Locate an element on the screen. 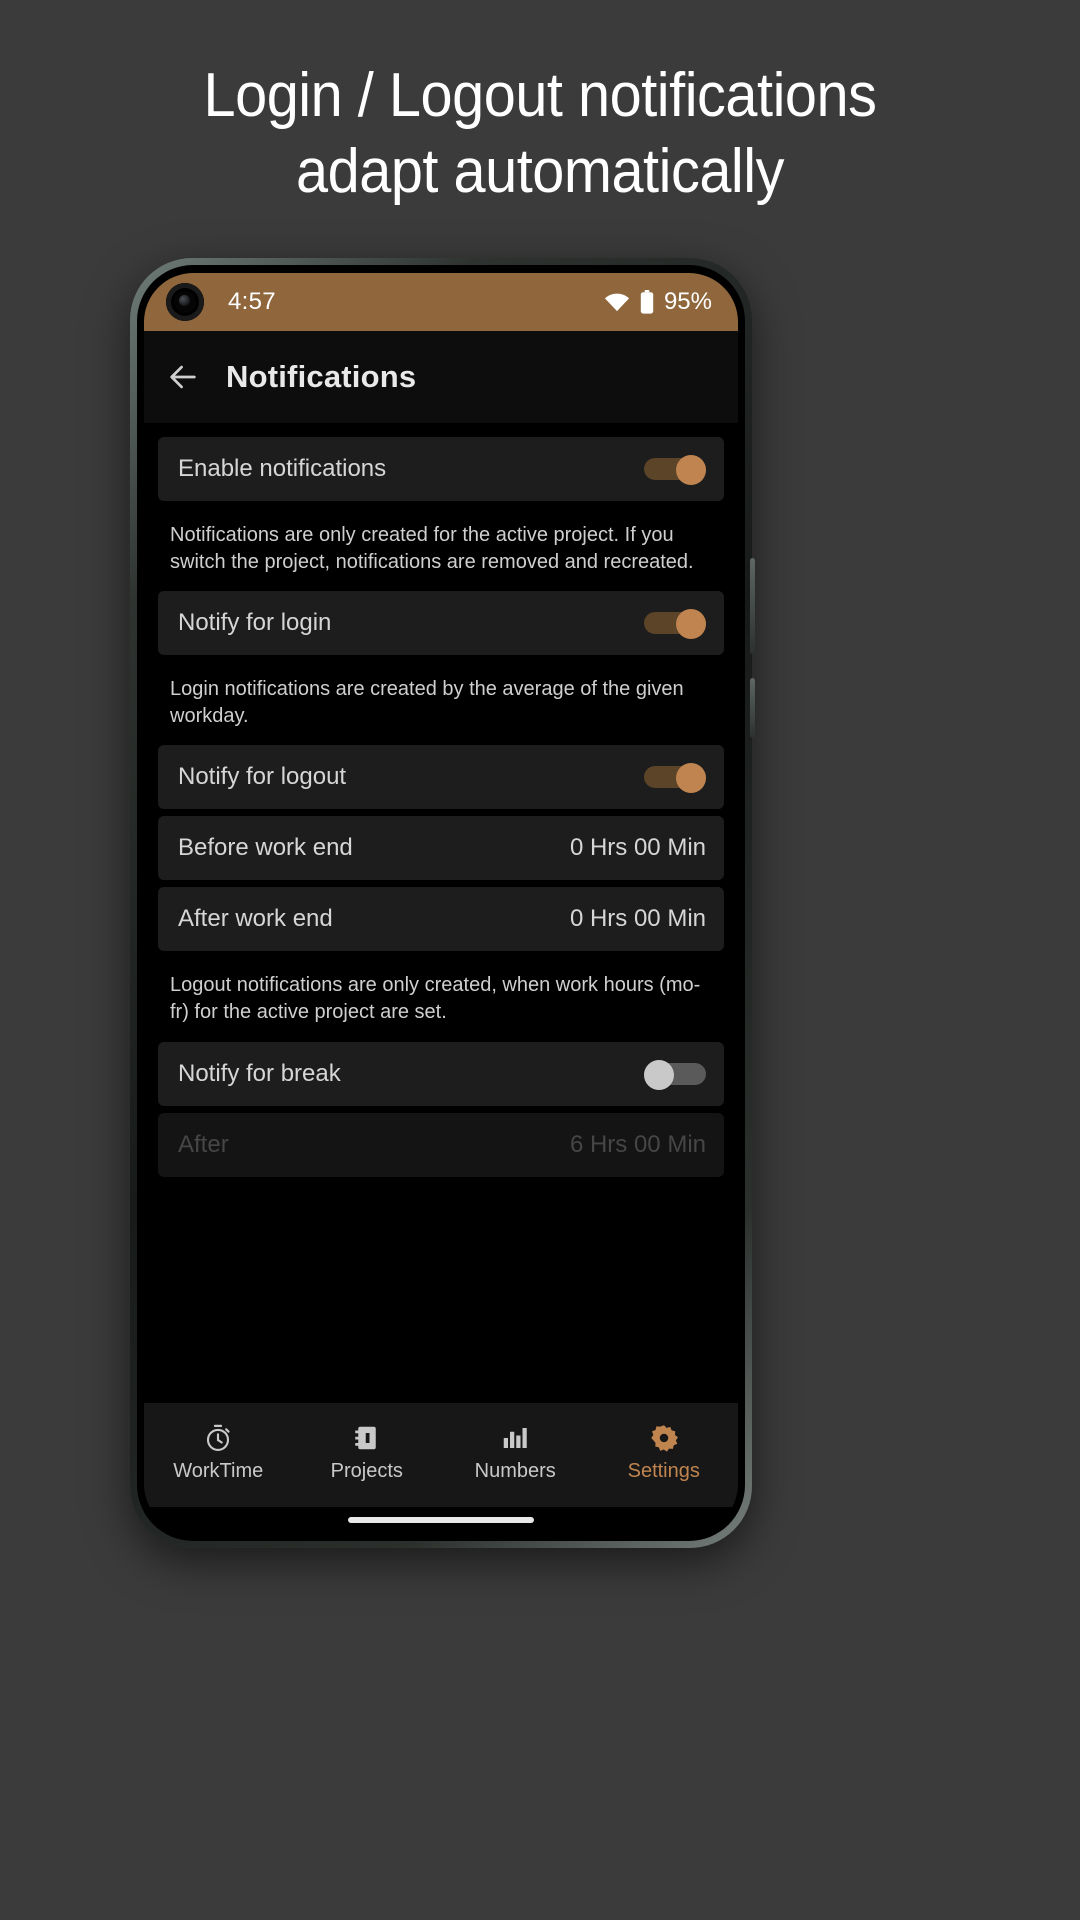  row-label: Before work end is located at coordinates (265, 848).